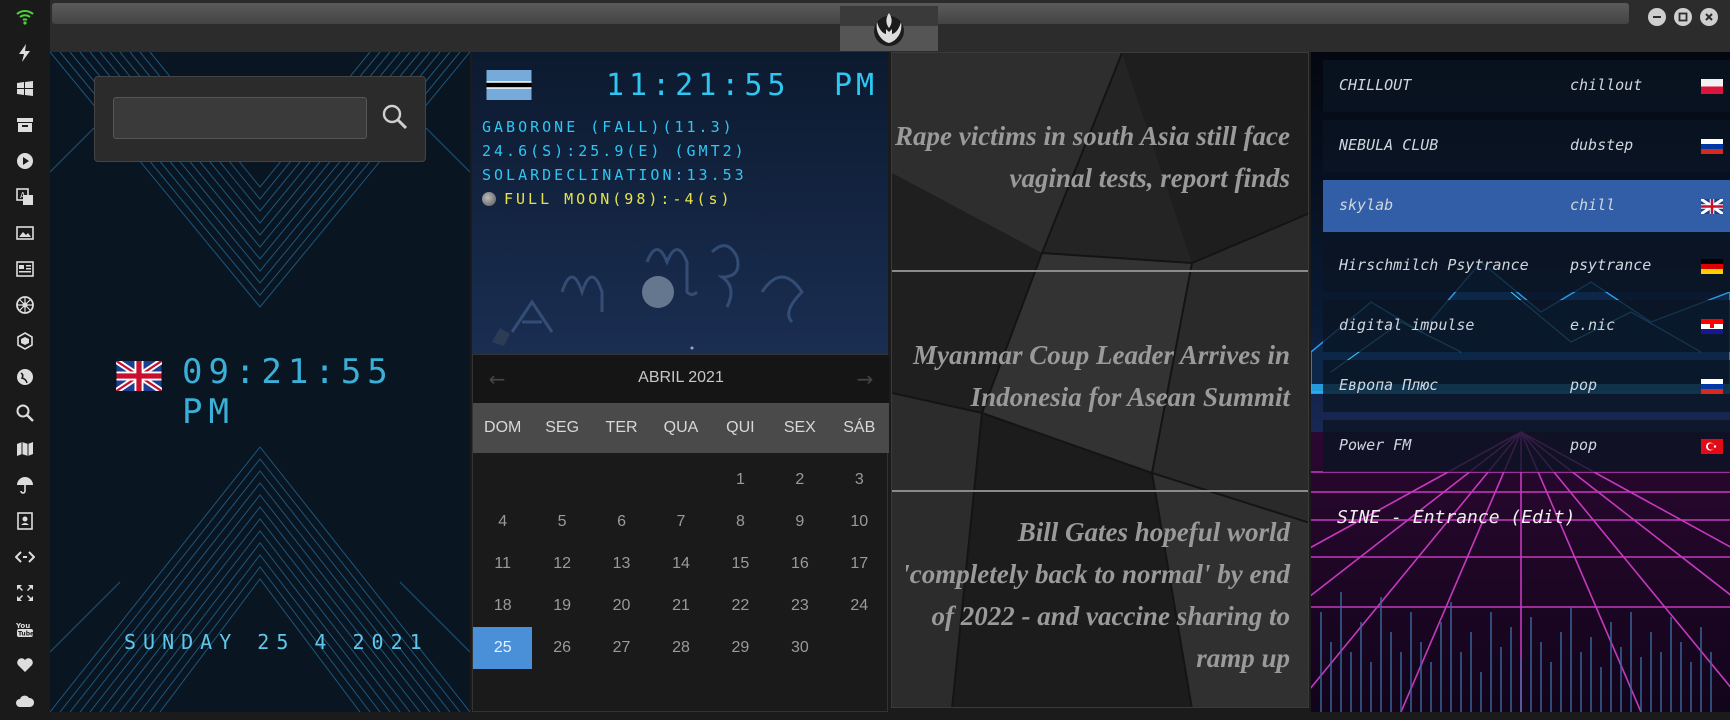 Image resolution: width=1730 pixels, height=720 pixels. What do you see at coordinates (680, 606) in the screenshot?
I see `calendar-day: 21` at bounding box center [680, 606].